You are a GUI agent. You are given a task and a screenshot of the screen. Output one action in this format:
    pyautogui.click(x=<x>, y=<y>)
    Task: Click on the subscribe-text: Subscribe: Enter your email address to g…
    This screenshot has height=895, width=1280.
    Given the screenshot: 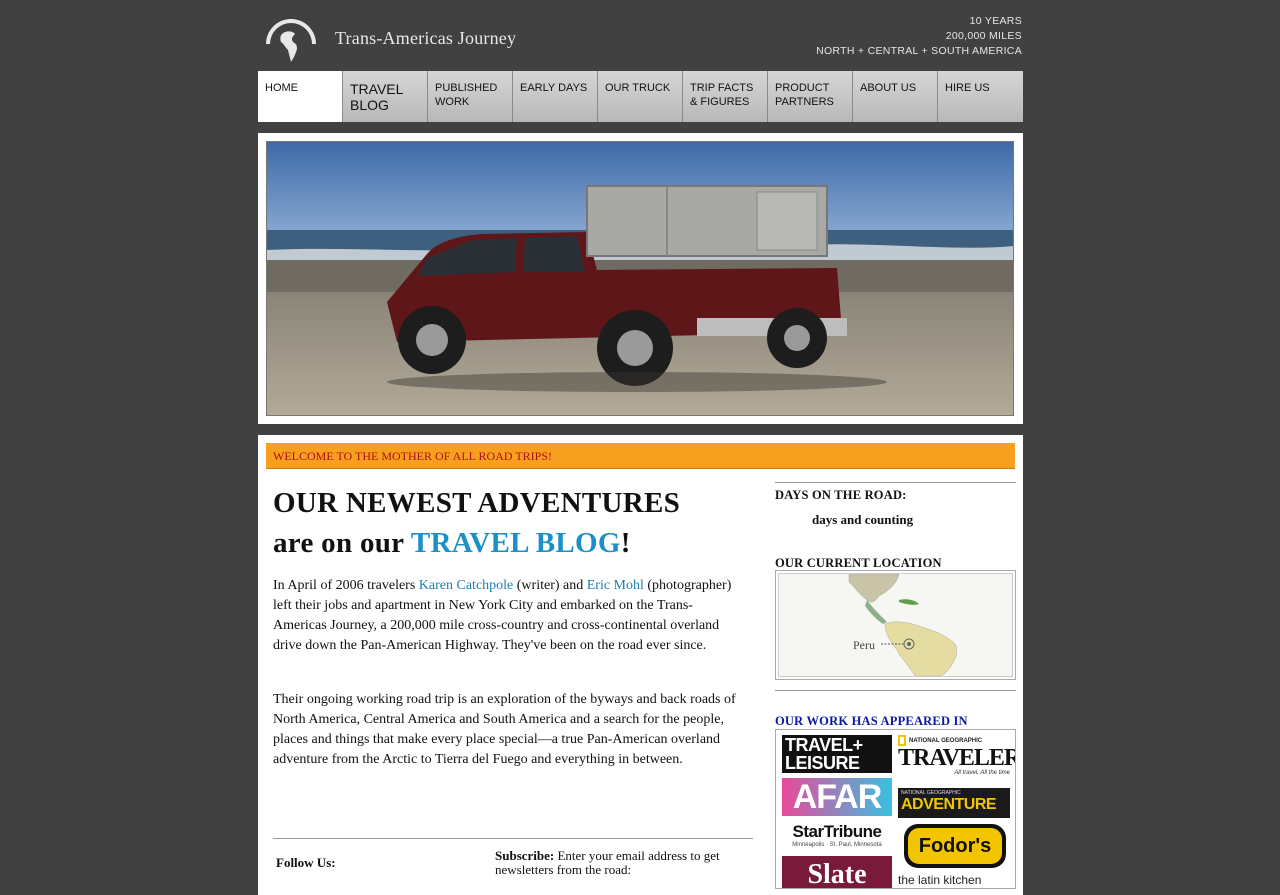 What is the action you would take?
    pyautogui.click(x=630, y=863)
    